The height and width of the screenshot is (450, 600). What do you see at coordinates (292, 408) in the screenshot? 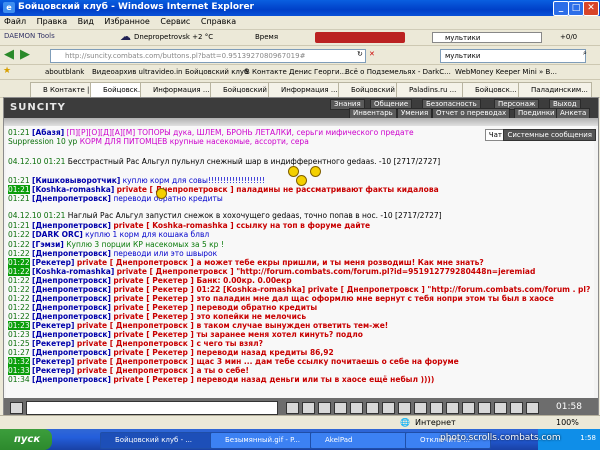
I see `clear-chat-icon` at bounding box center [292, 408].